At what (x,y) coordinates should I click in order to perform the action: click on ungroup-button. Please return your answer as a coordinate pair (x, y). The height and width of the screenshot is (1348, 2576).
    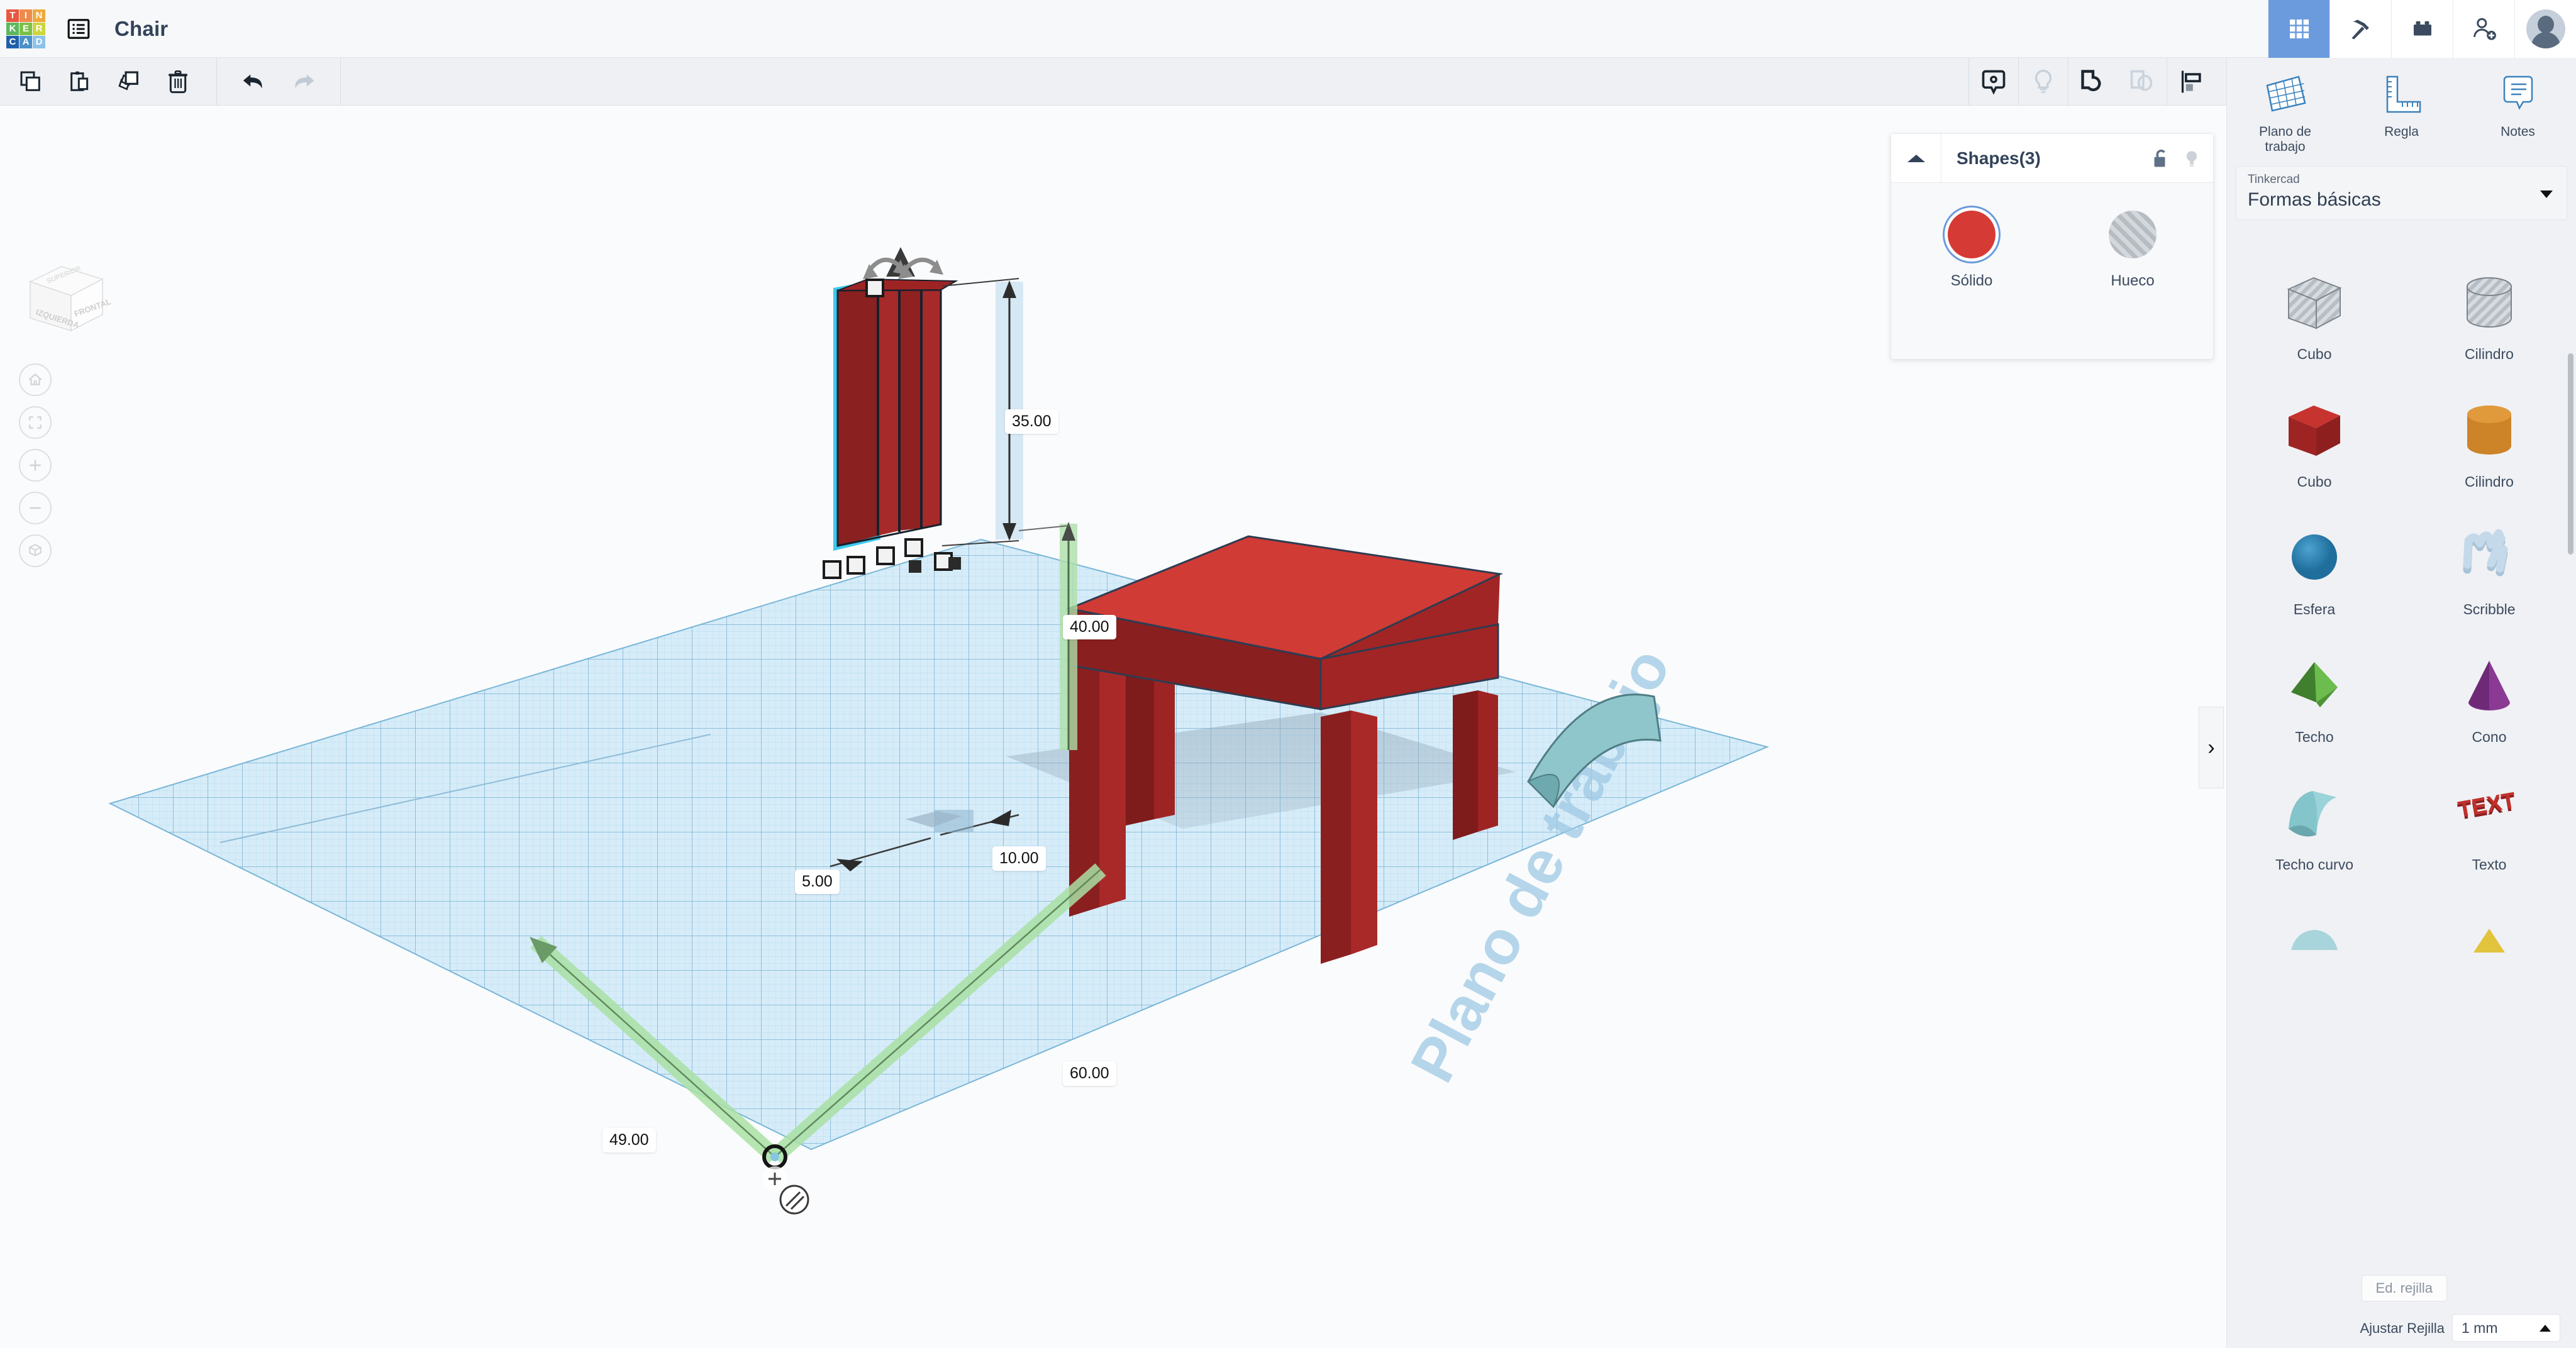
    Looking at the image, I should click on (2142, 82).